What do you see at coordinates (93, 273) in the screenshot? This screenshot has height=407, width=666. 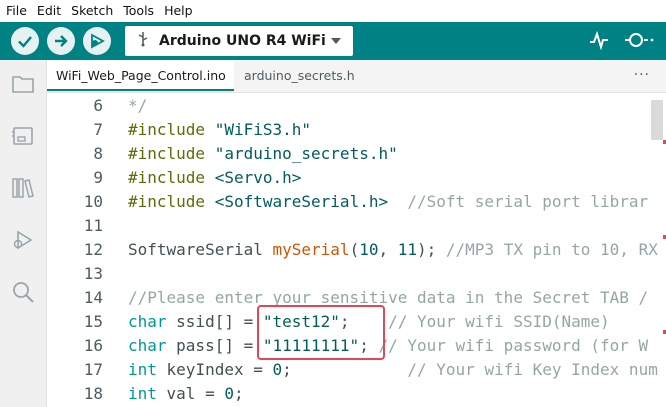 I see `line-number: 13` at bounding box center [93, 273].